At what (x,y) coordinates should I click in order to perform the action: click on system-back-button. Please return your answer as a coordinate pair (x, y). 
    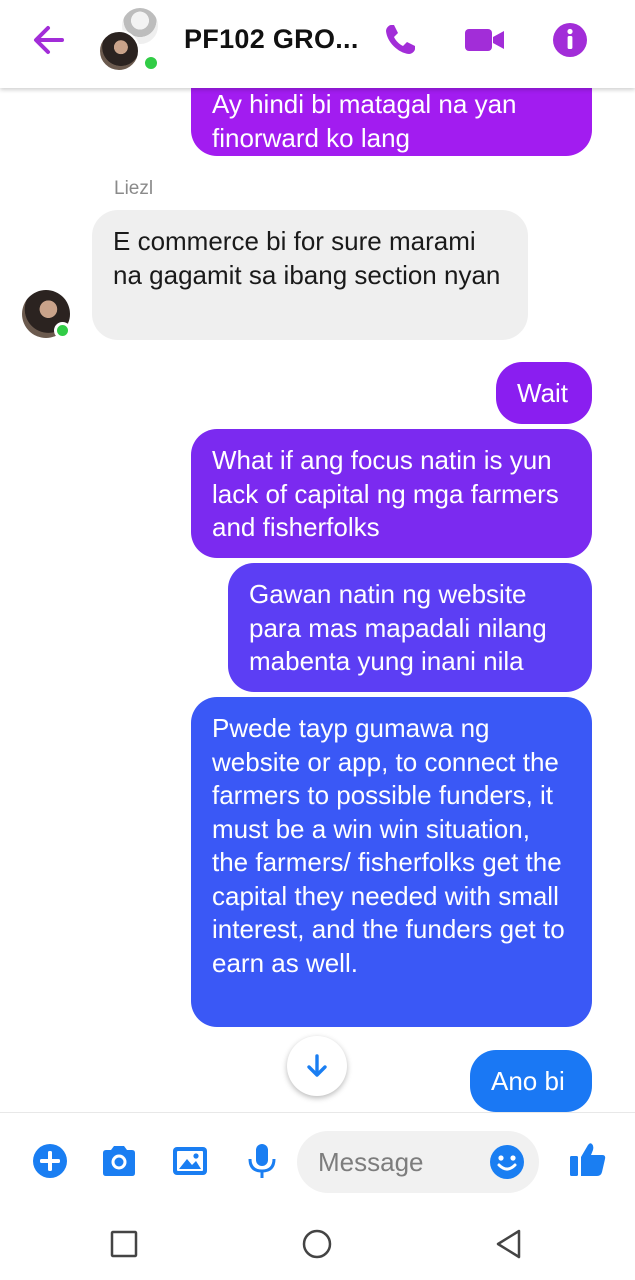
    Looking at the image, I should click on (508, 1244).